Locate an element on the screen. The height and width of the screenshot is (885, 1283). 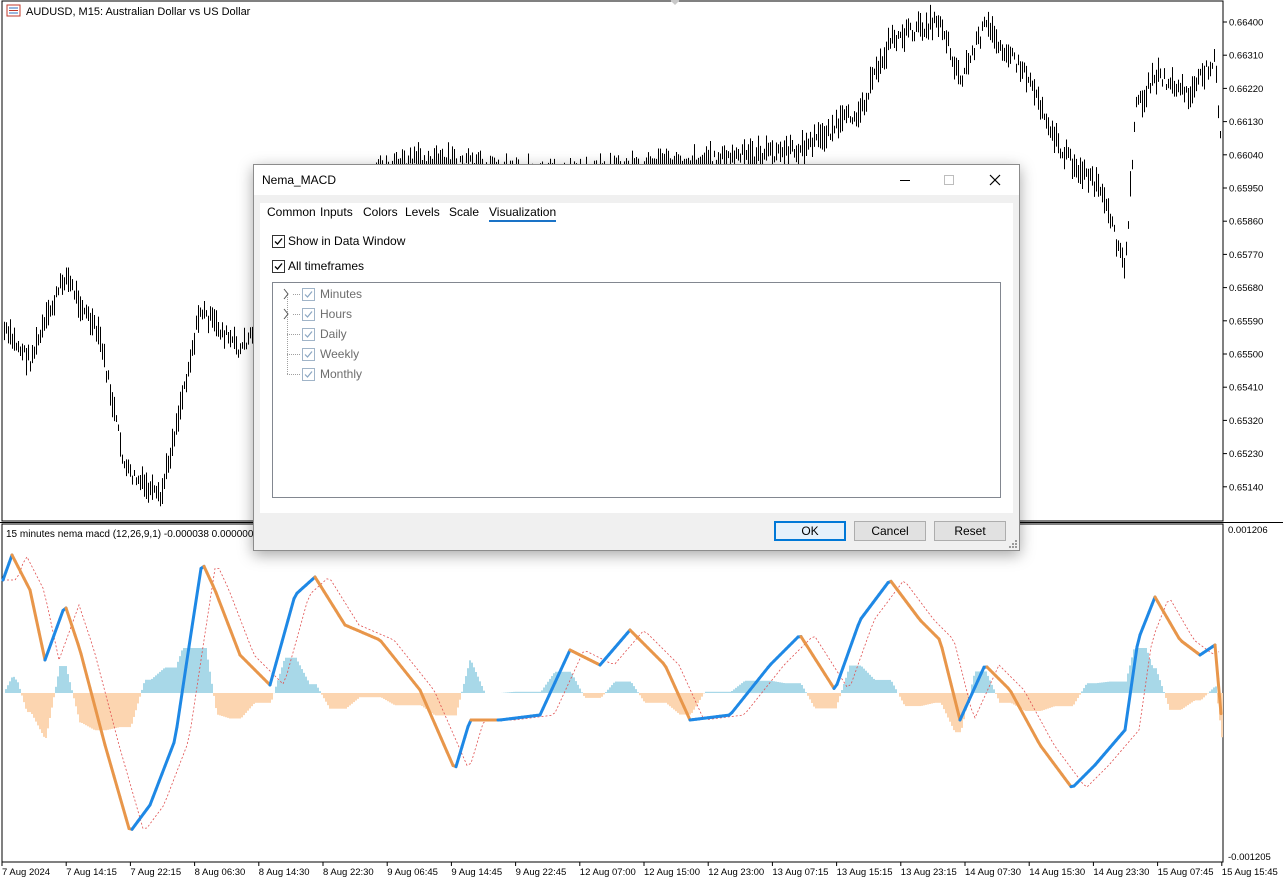
tree-item-daily: Daily is located at coordinates (373, 334).